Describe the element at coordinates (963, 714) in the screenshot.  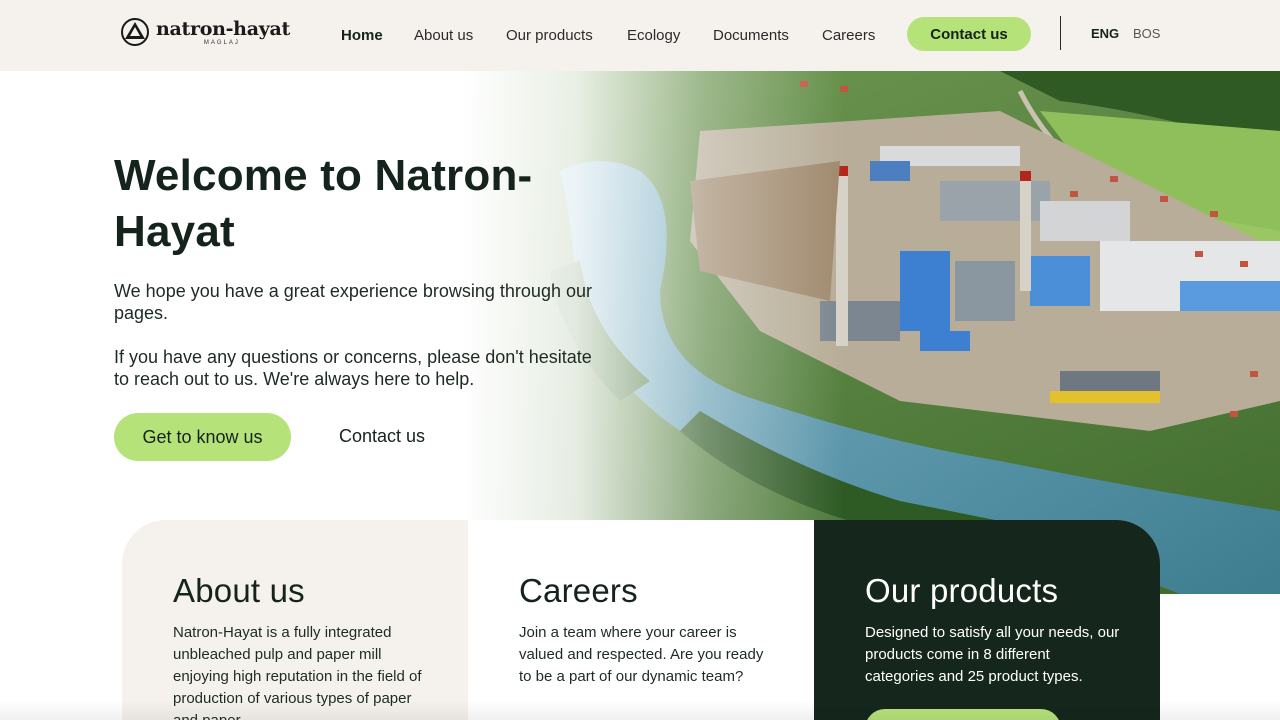
I see `products-card-button` at that location.